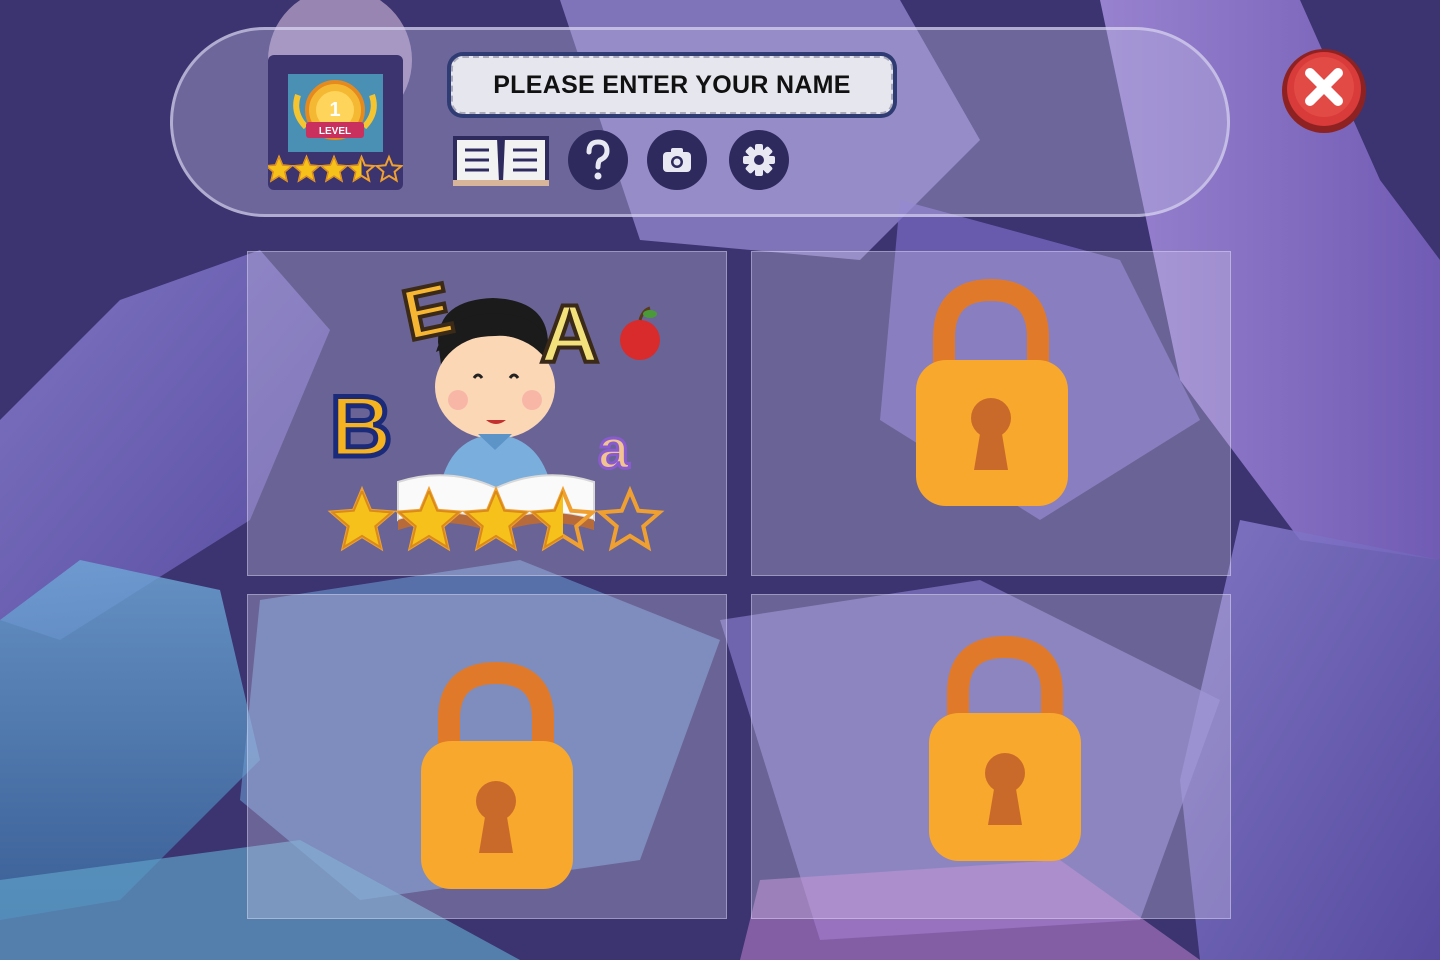 Image resolution: width=1440 pixels, height=960 pixels. I want to click on level-badge: 1 LEVEL, so click(335, 122).